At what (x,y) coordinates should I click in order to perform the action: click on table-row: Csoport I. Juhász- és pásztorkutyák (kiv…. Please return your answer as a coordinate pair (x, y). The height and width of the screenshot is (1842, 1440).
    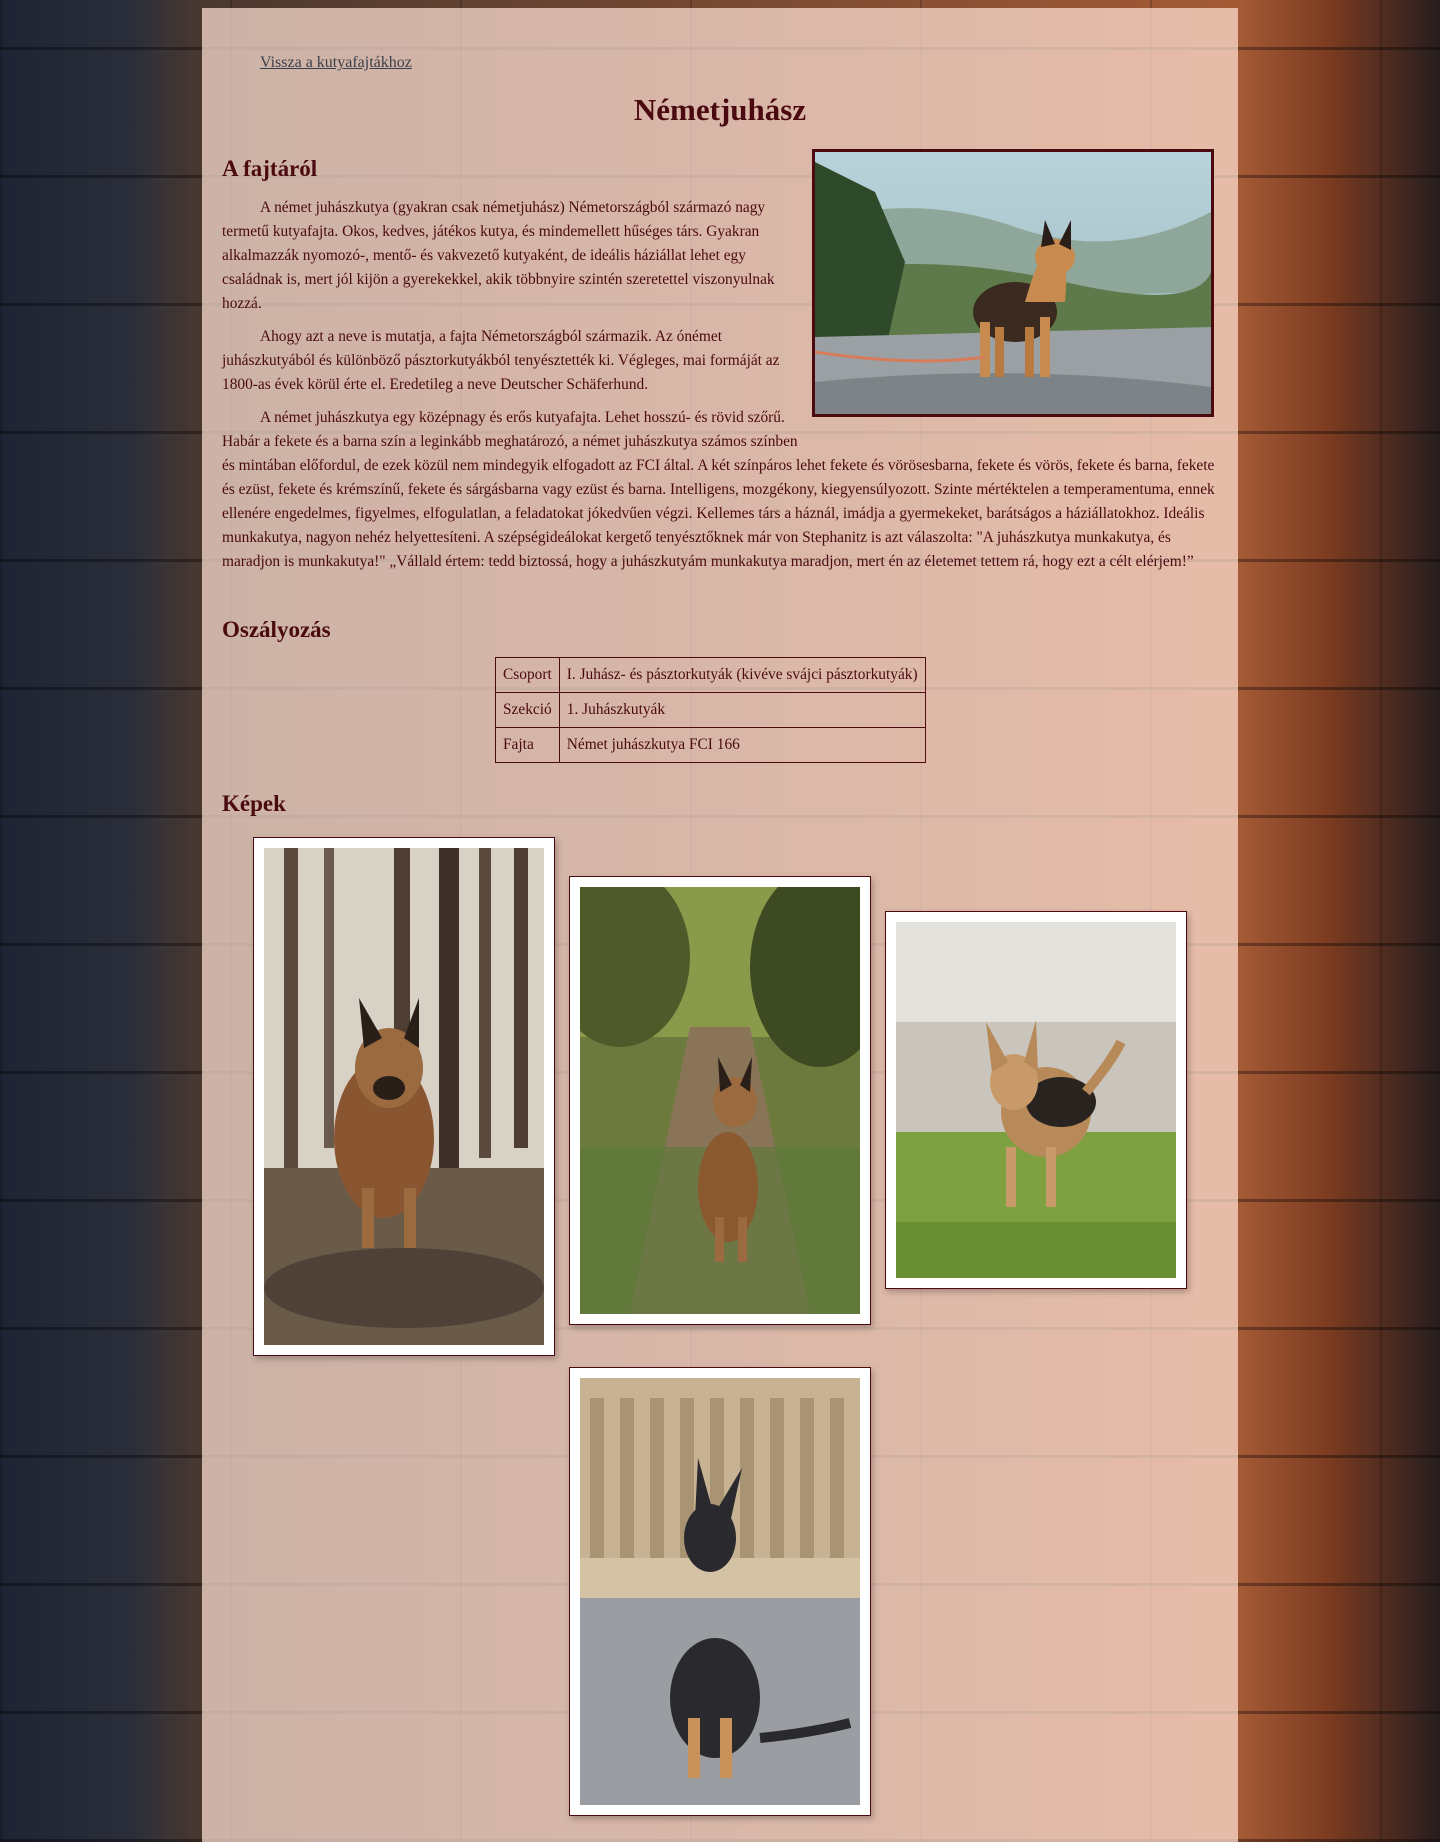
    Looking at the image, I should click on (710, 675).